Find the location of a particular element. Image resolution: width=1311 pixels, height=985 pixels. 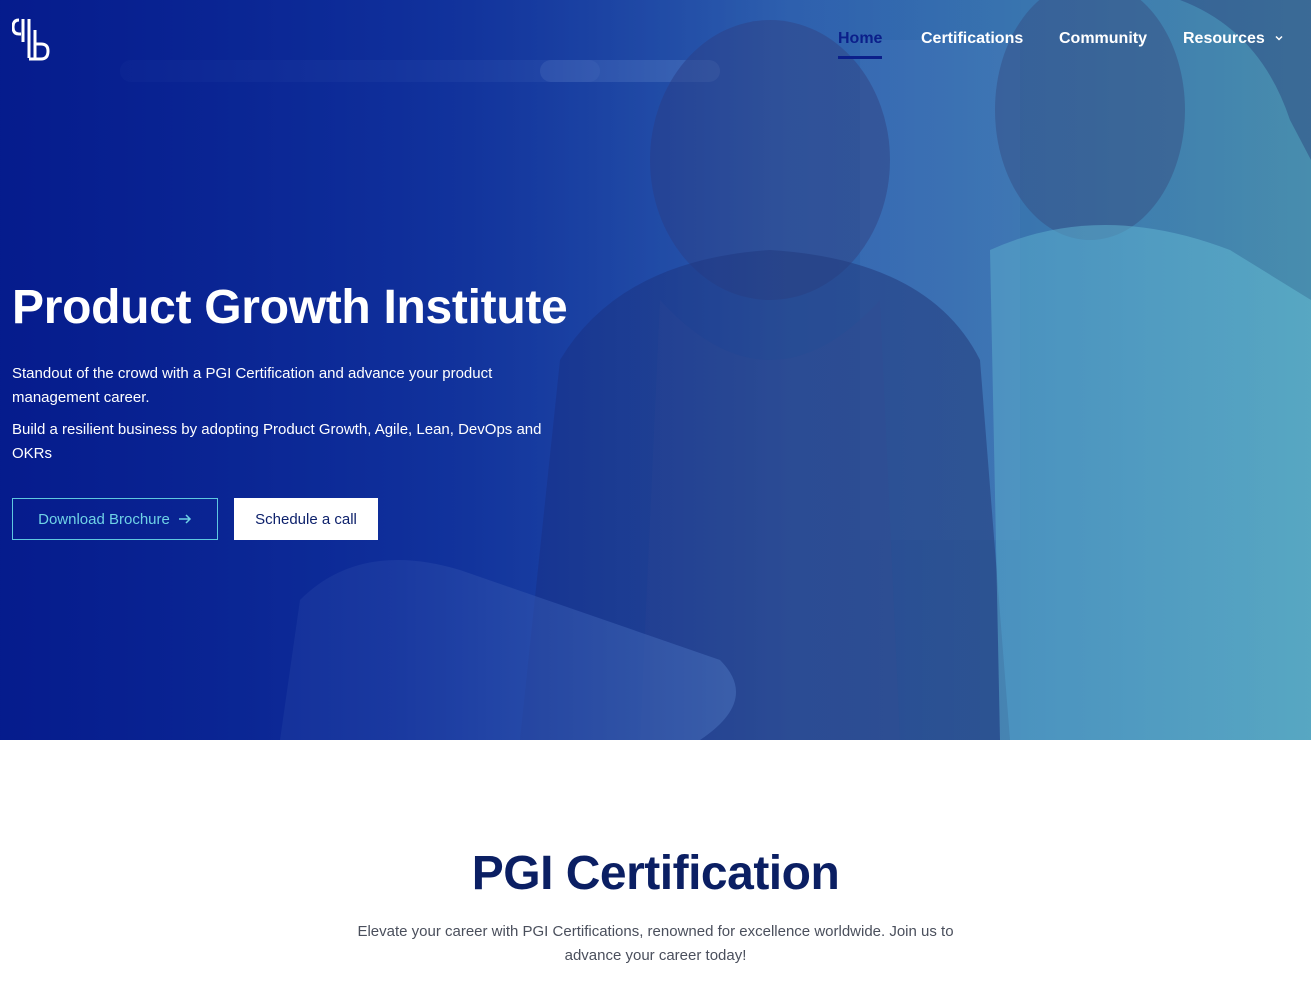

pgi-logo-icon is located at coordinates (30, 39).